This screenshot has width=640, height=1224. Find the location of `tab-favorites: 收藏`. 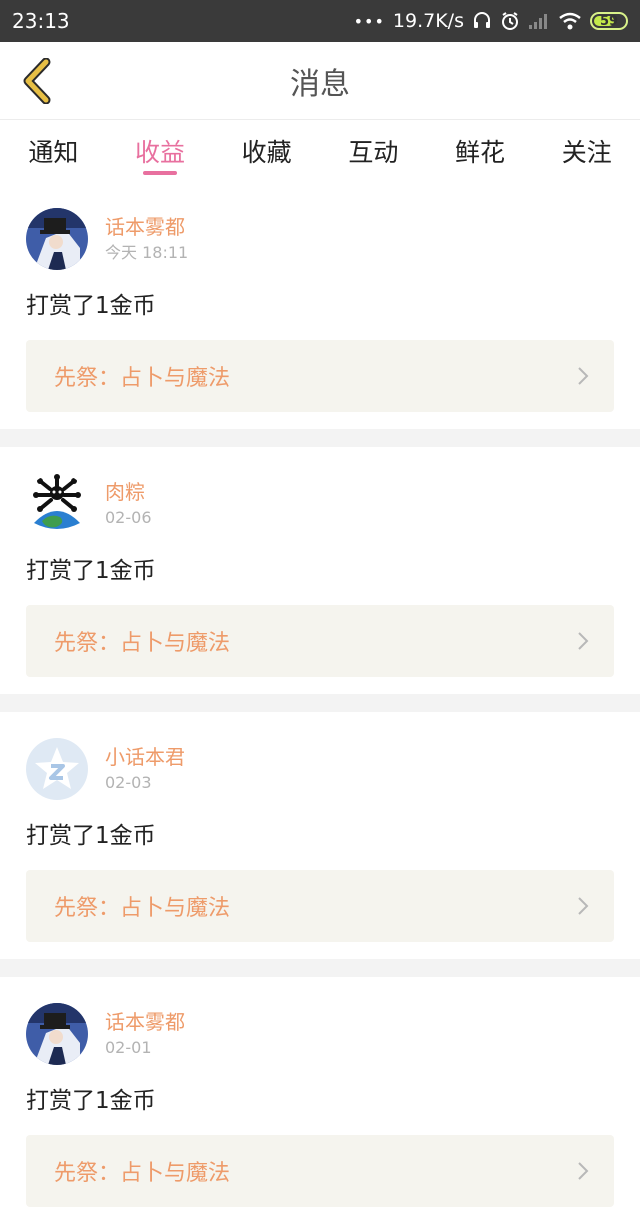

tab-favorites: 收藏 is located at coordinates (266, 151).